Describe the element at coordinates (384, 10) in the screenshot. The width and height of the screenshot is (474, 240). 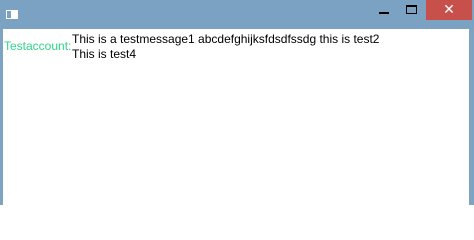
I see `minimize-button` at that location.